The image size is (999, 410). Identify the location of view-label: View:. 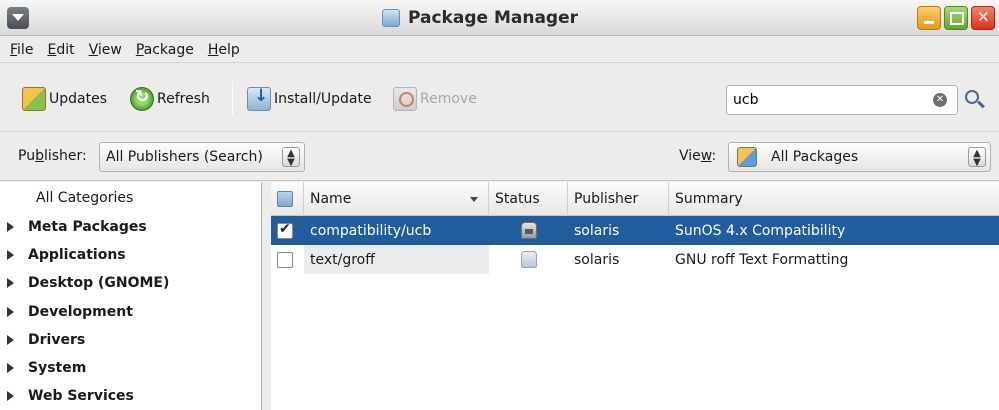
(698, 156).